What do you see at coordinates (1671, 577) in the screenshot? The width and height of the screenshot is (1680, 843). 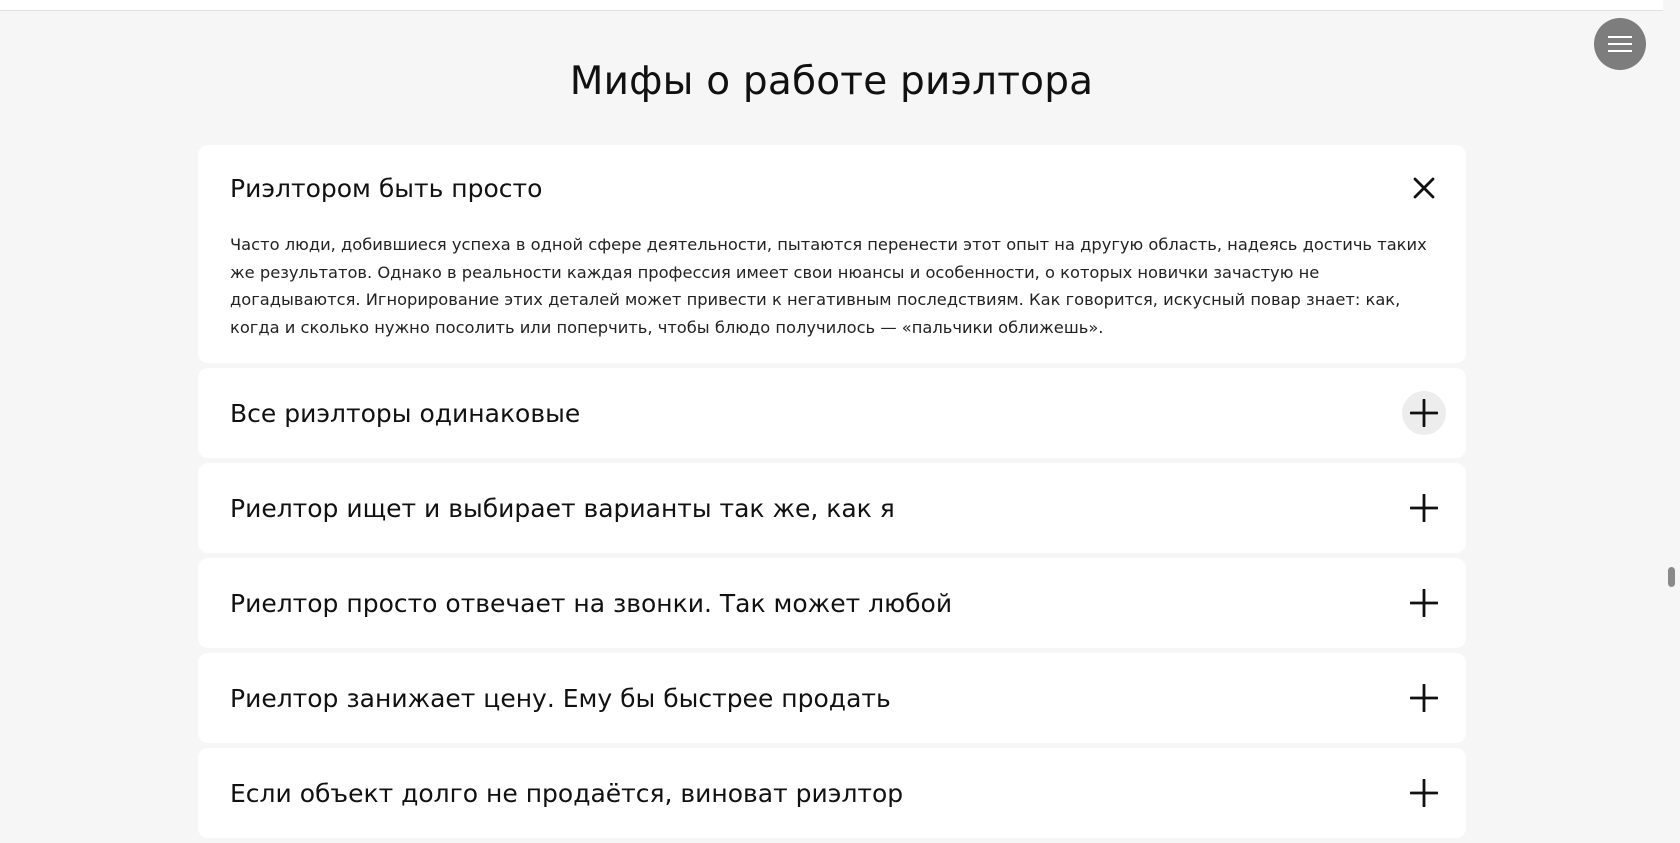 I see `scrollbar-thumb` at bounding box center [1671, 577].